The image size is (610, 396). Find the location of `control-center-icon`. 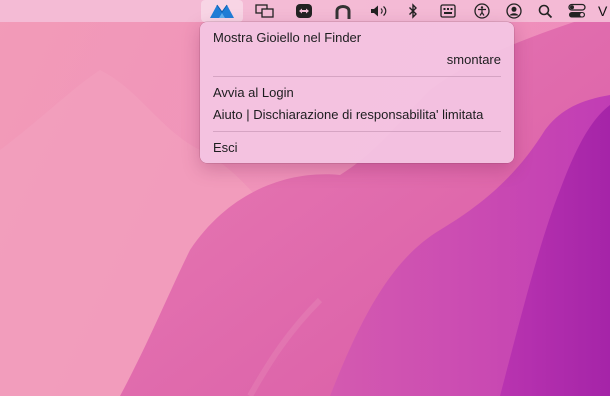

control-center-icon is located at coordinates (577, 11).